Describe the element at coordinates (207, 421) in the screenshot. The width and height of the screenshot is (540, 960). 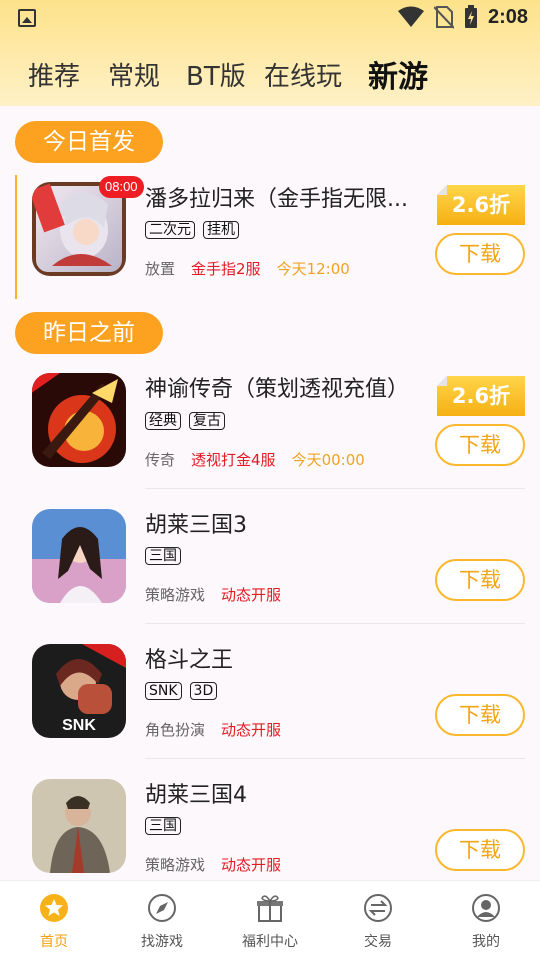
I see `tag: 复古` at that location.